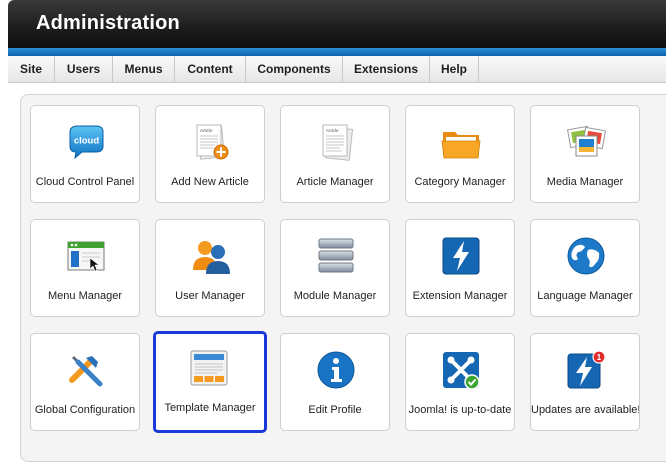  I want to click on article-manager-icon: Article, so click(338, 142).